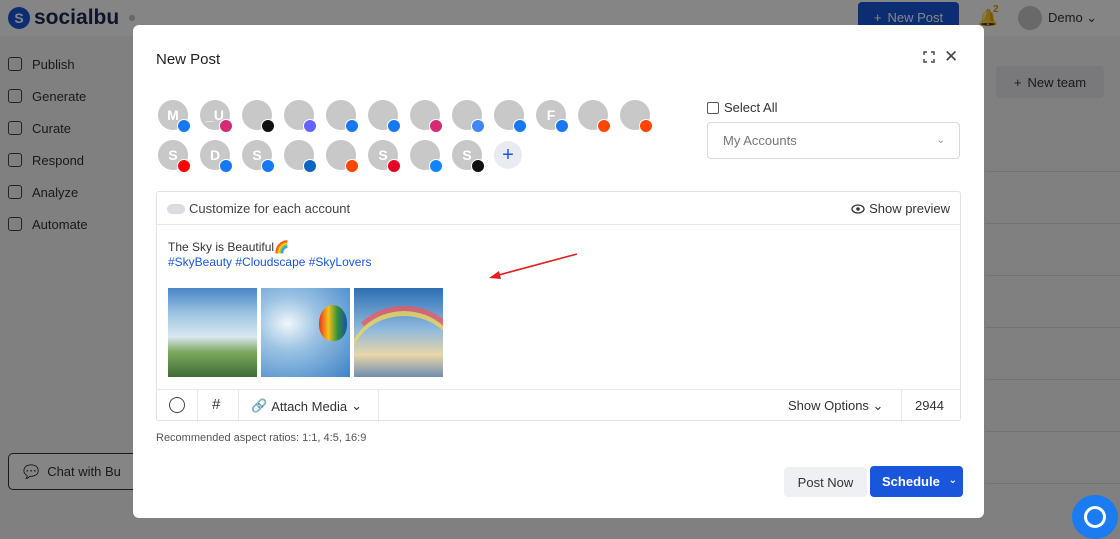 The image size is (1120, 539). What do you see at coordinates (478, 166) in the screenshot?
I see `tiktok-icon` at bounding box center [478, 166].